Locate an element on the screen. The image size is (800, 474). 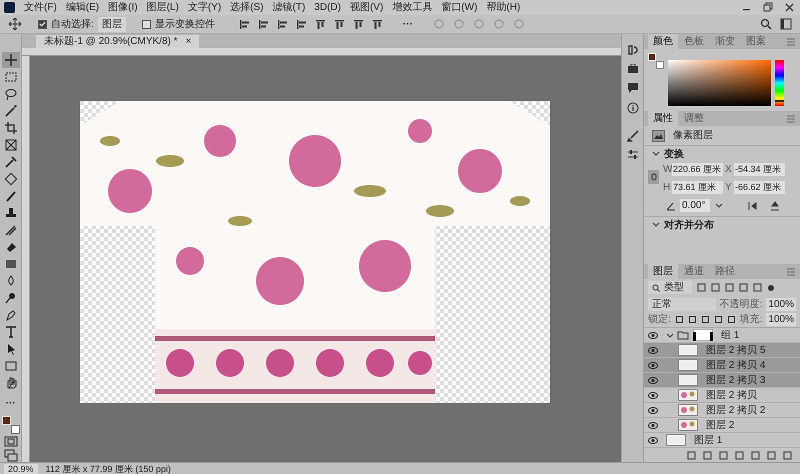
layer-row: 图层 2 拷贝 2 is located at coordinates (722, 410).